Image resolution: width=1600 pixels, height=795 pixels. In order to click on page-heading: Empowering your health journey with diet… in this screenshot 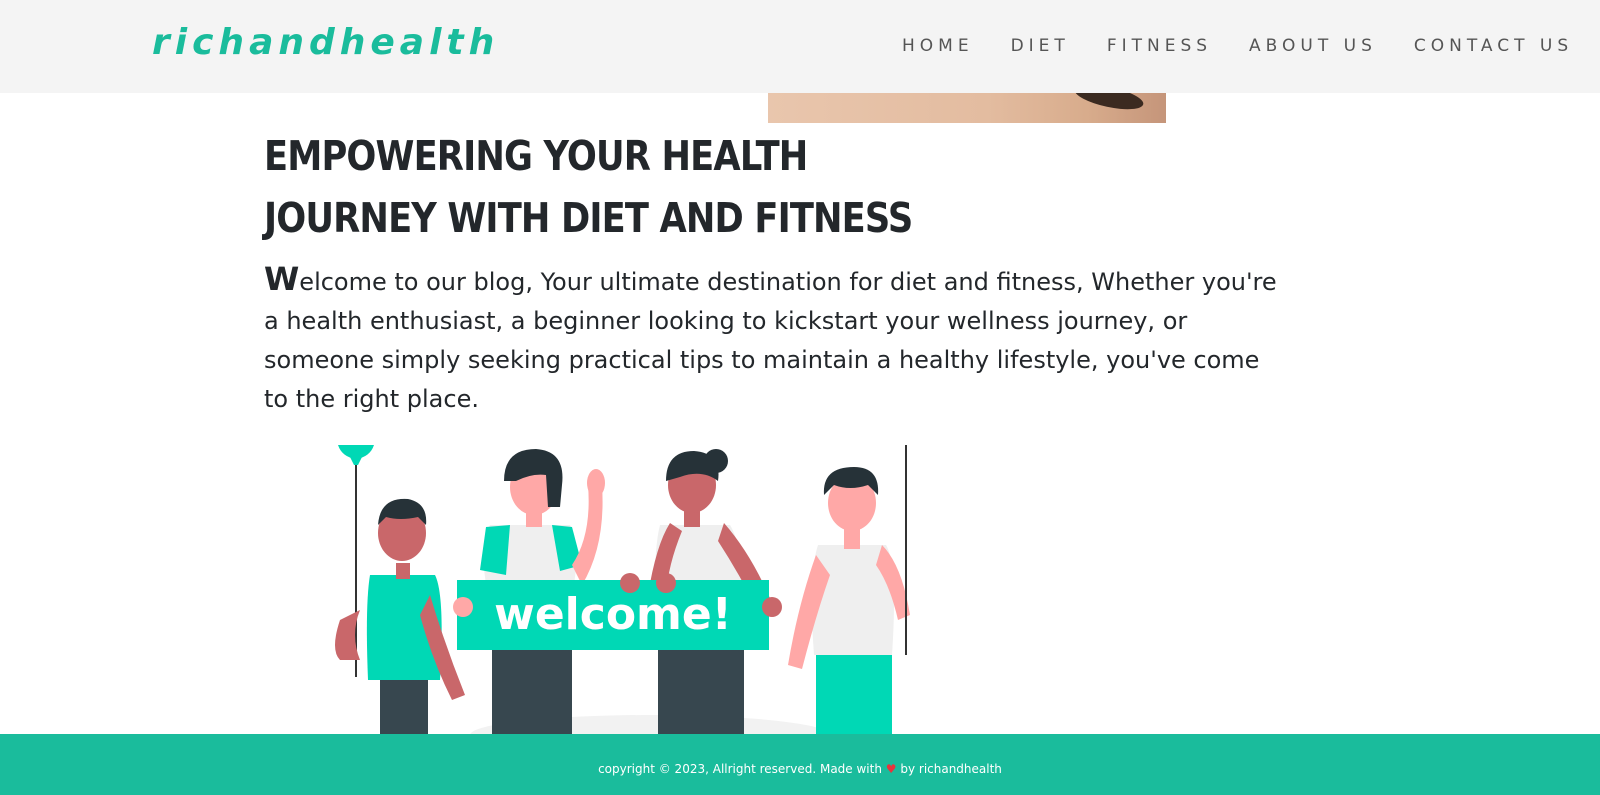, I will do `click(588, 187)`.